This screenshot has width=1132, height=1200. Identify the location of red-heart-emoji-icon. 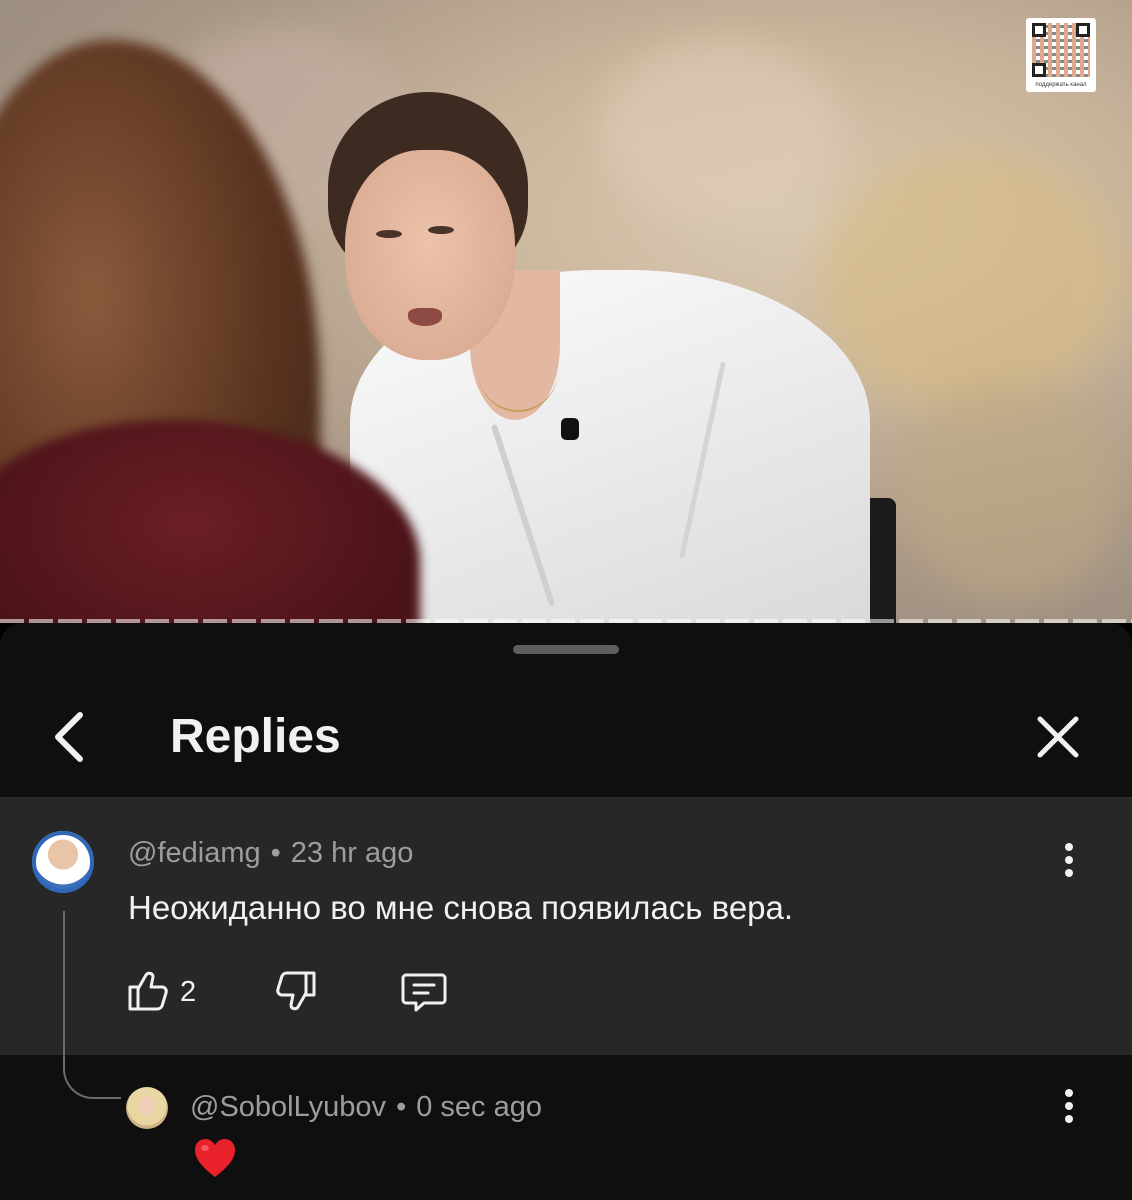
(215, 1158).